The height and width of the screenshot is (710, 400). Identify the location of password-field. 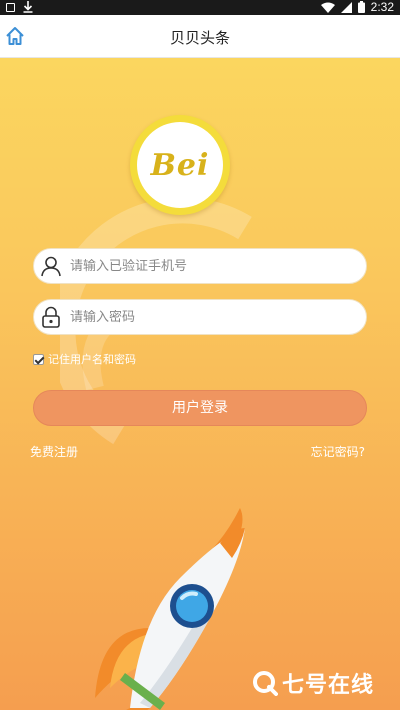
(200, 317).